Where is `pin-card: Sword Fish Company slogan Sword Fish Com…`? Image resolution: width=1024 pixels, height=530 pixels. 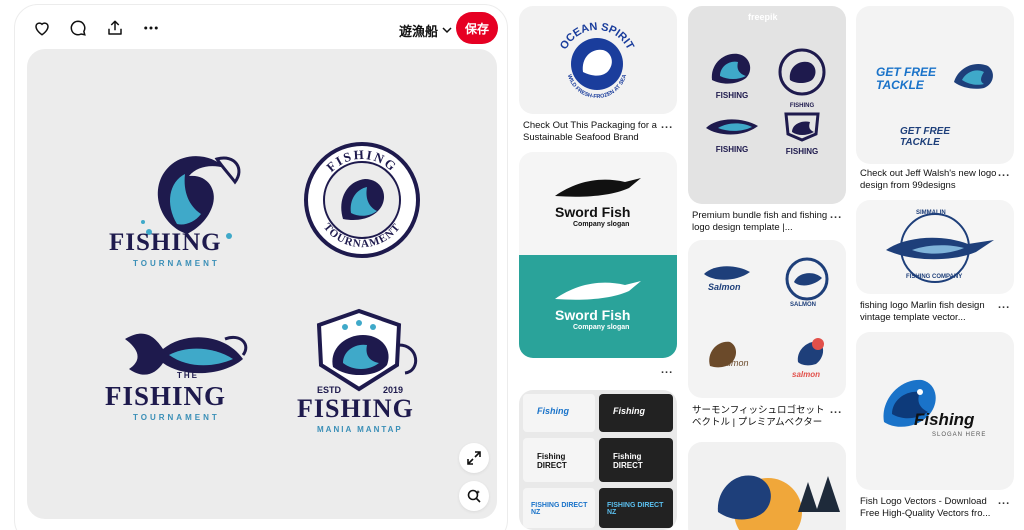 pin-card: Sword Fish Company slogan Sword Fish Com… is located at coordinates (598, 255).